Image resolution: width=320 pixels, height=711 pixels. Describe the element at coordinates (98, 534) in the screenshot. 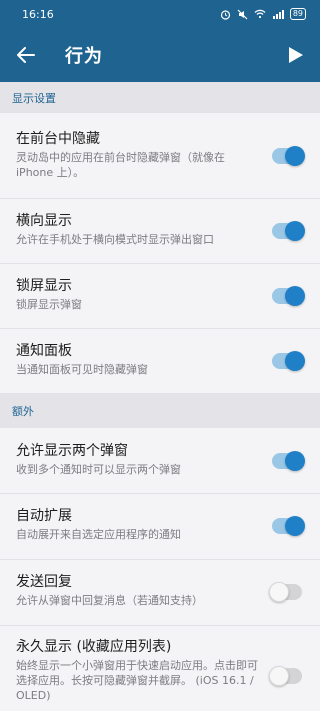

I see `setting-subtitle: 自动展开来自选定应用程序的通知` at that location.